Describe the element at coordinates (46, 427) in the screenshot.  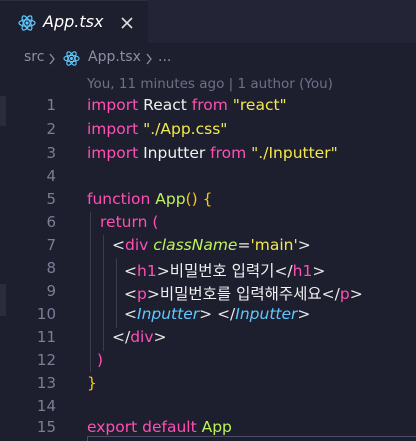
I see `line-number: 15` at that location.